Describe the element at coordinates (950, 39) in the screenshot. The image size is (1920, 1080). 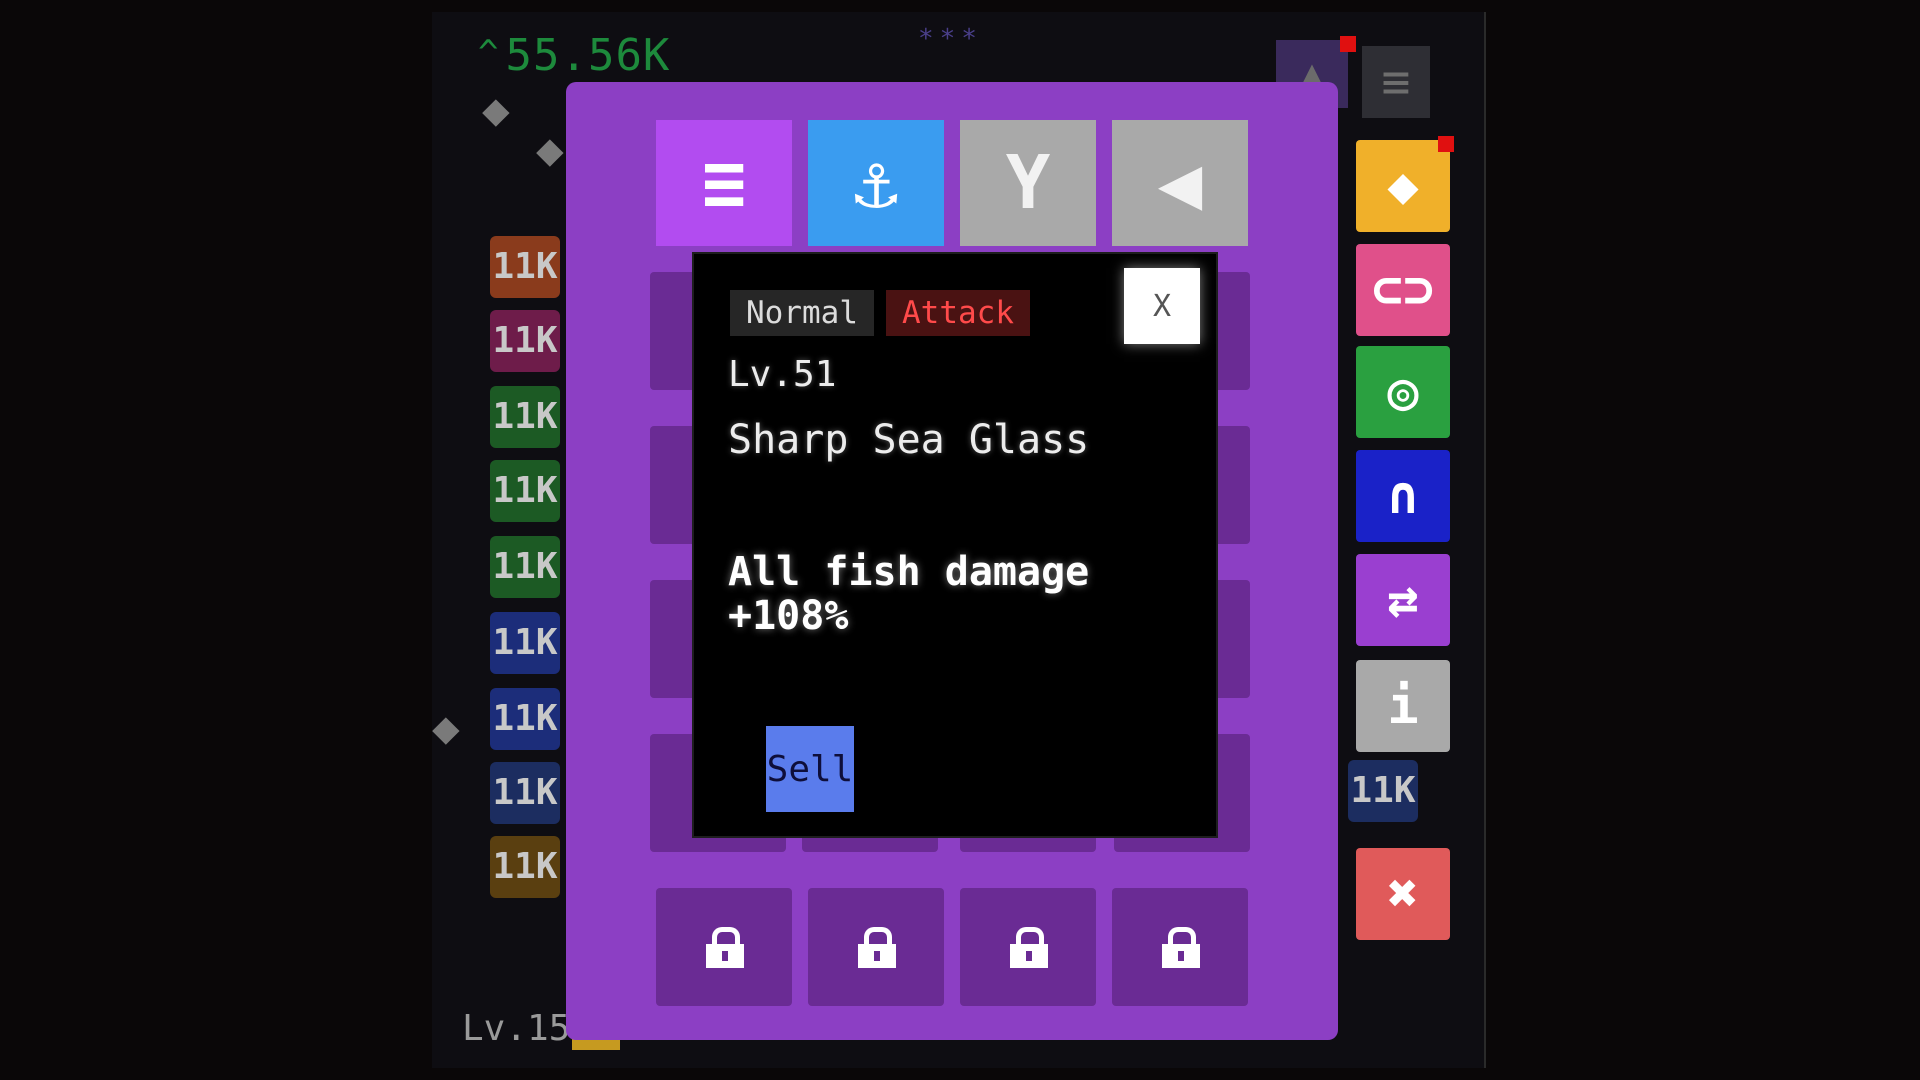
I see `stars-indicator: ***` at that location.